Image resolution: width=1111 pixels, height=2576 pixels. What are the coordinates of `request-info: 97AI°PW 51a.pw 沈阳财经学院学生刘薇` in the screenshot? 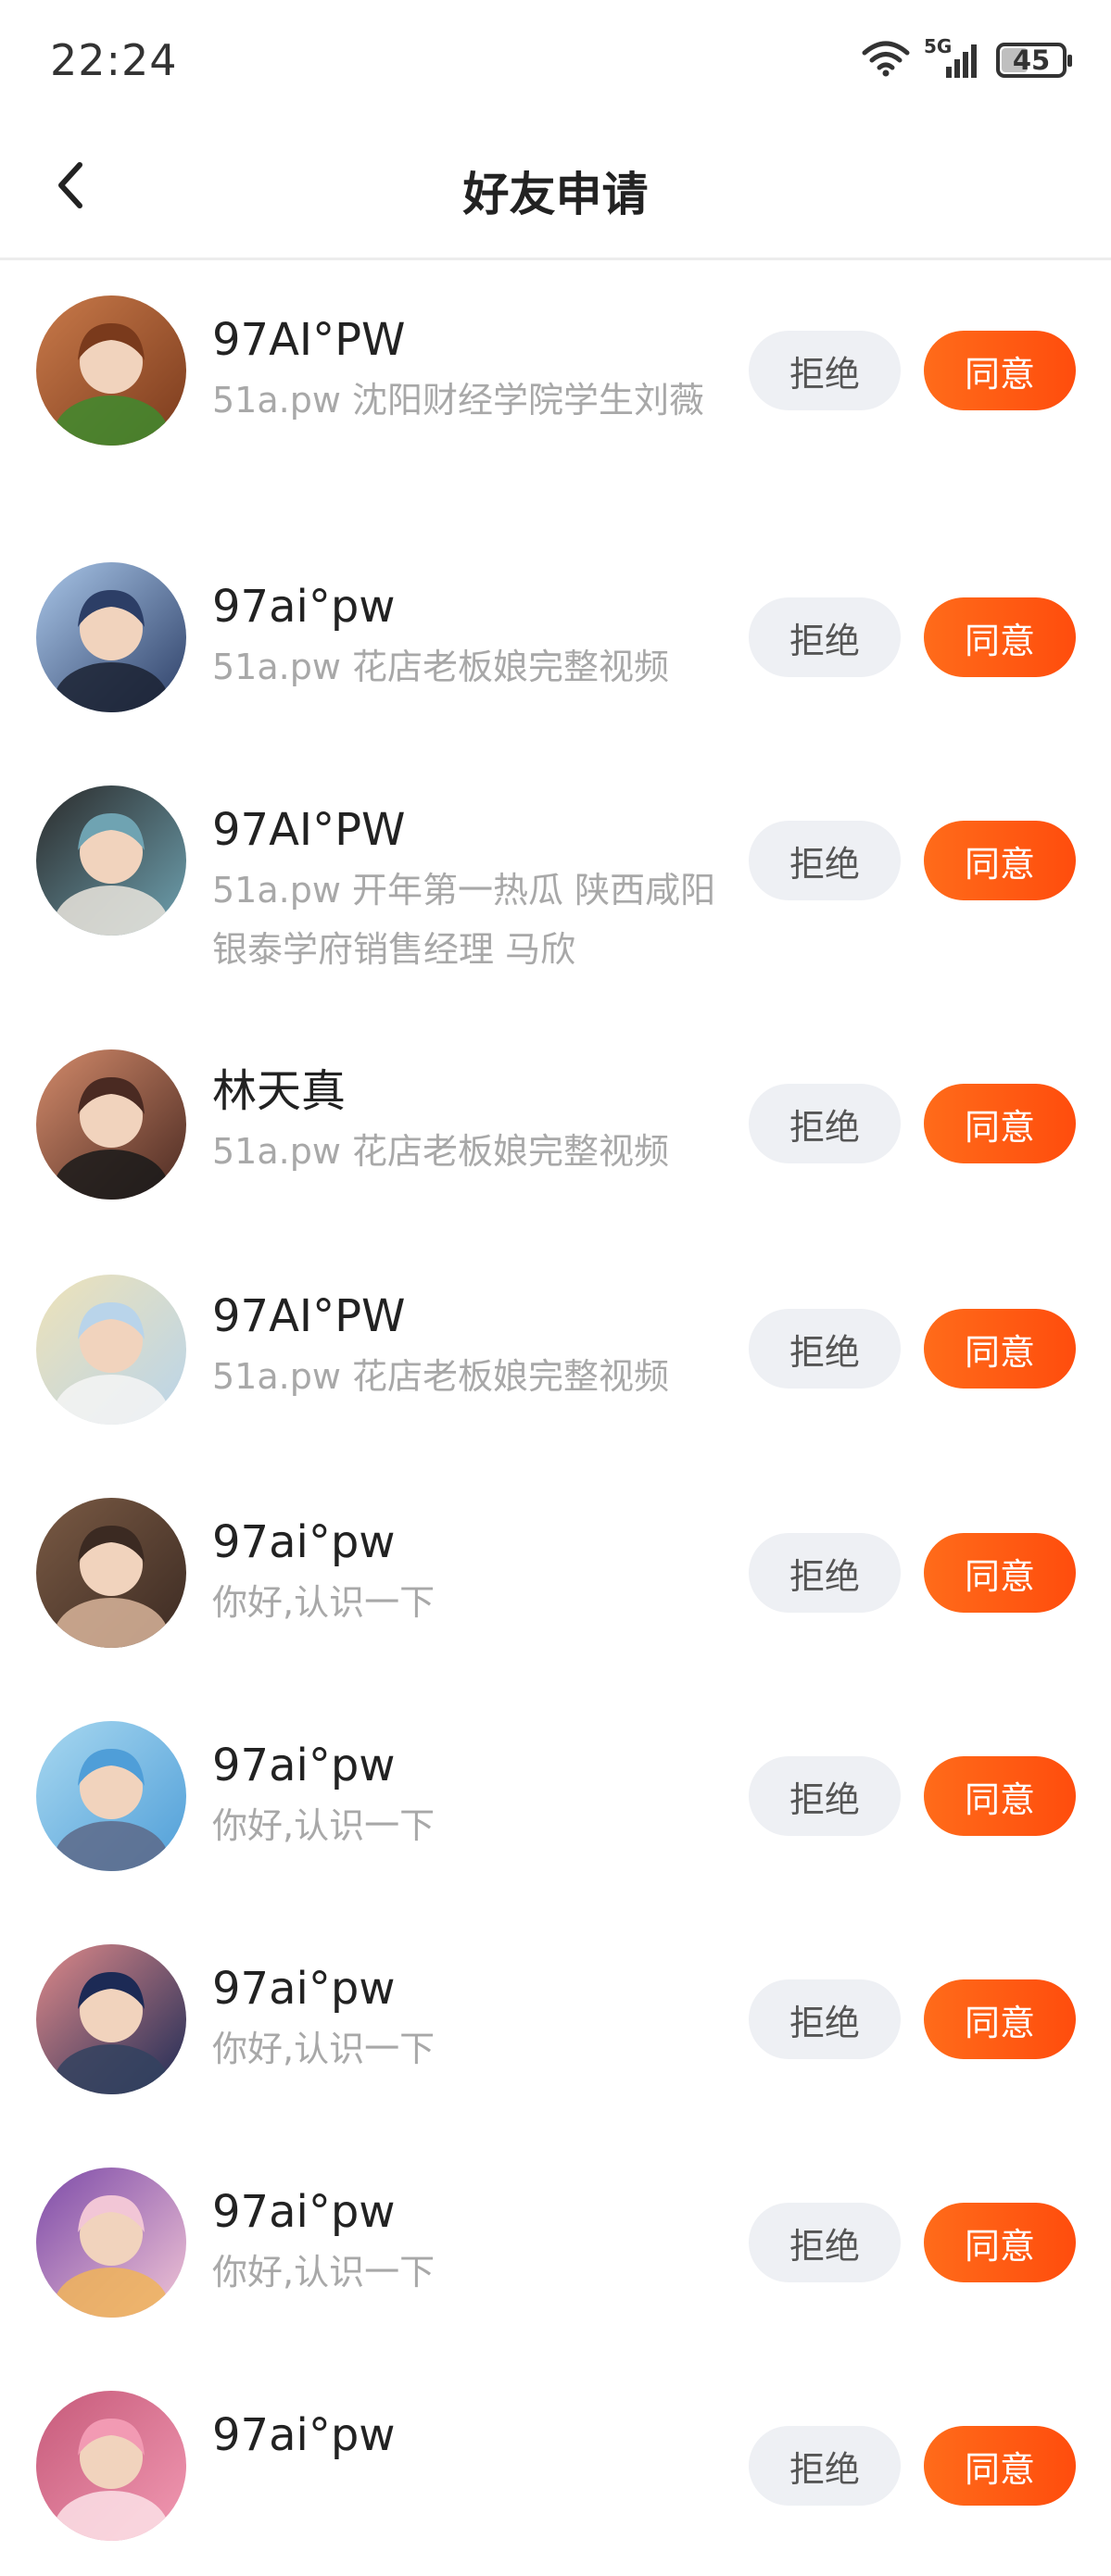 It's located at (465, 371).